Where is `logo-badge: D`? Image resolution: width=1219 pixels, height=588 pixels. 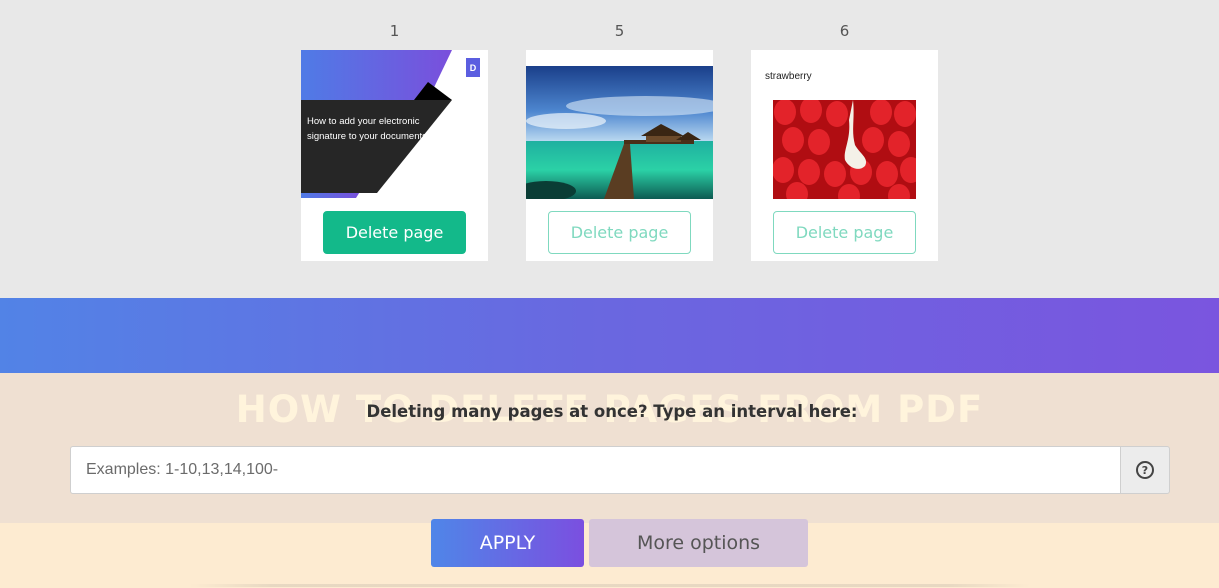
logo-badge: D is located at coordinates (473, 67).